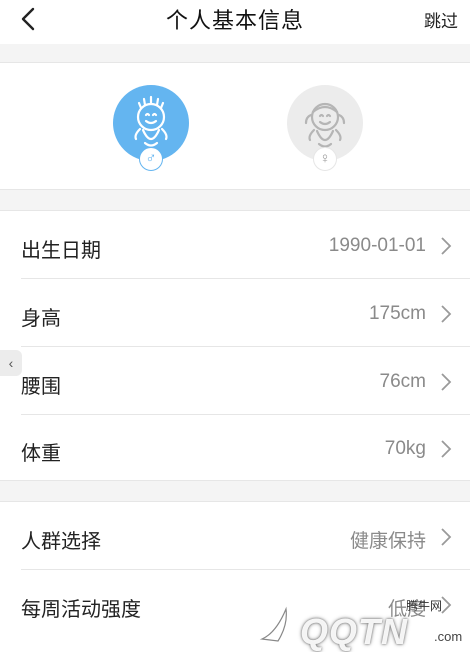 The width and height of the screenshot is (470, 652). I want to click on row-label: 体重, so click(41, 454).